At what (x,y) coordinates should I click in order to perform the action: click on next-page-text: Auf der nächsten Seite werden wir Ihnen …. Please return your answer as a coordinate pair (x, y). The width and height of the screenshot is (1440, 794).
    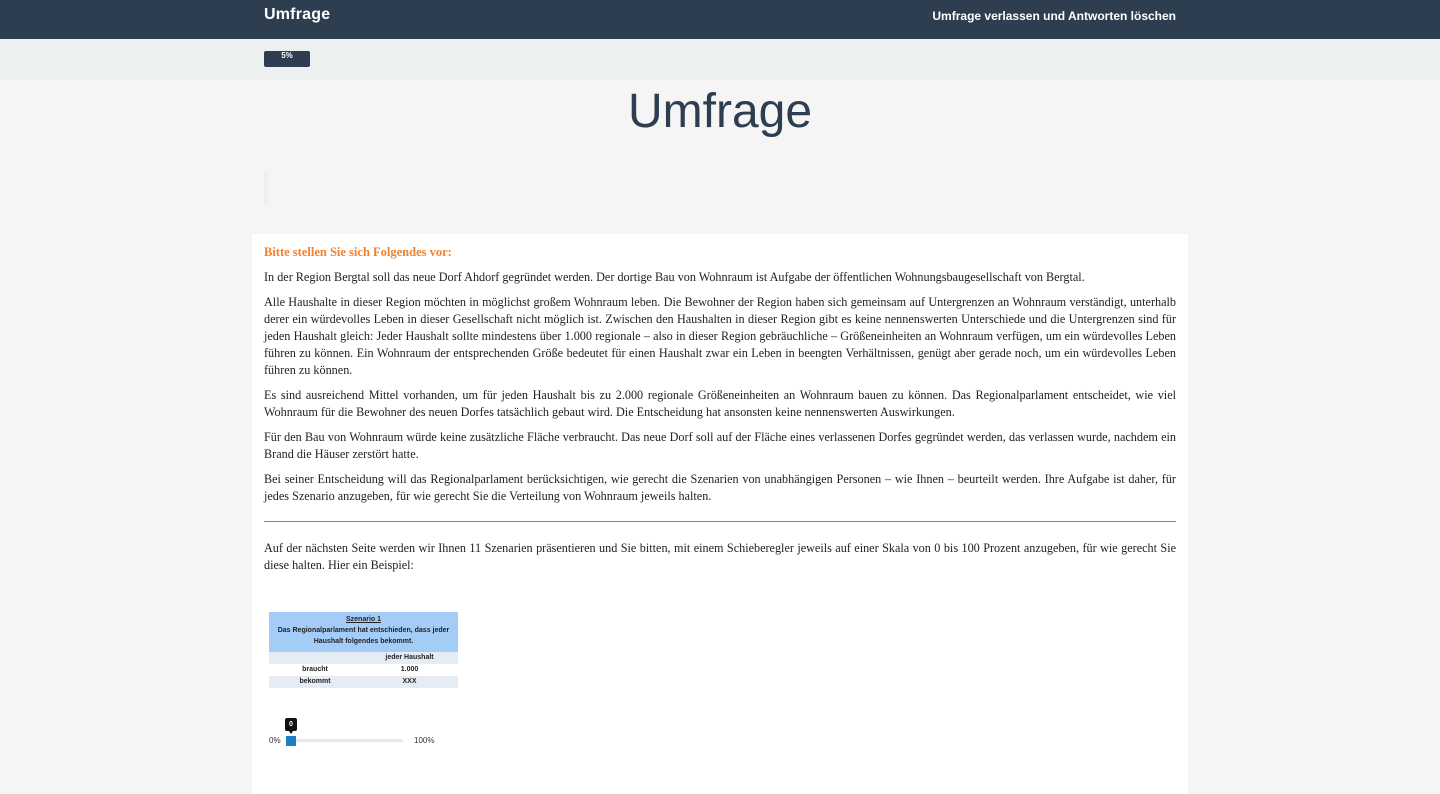
    Looking at the image, I should click on (720, 556).